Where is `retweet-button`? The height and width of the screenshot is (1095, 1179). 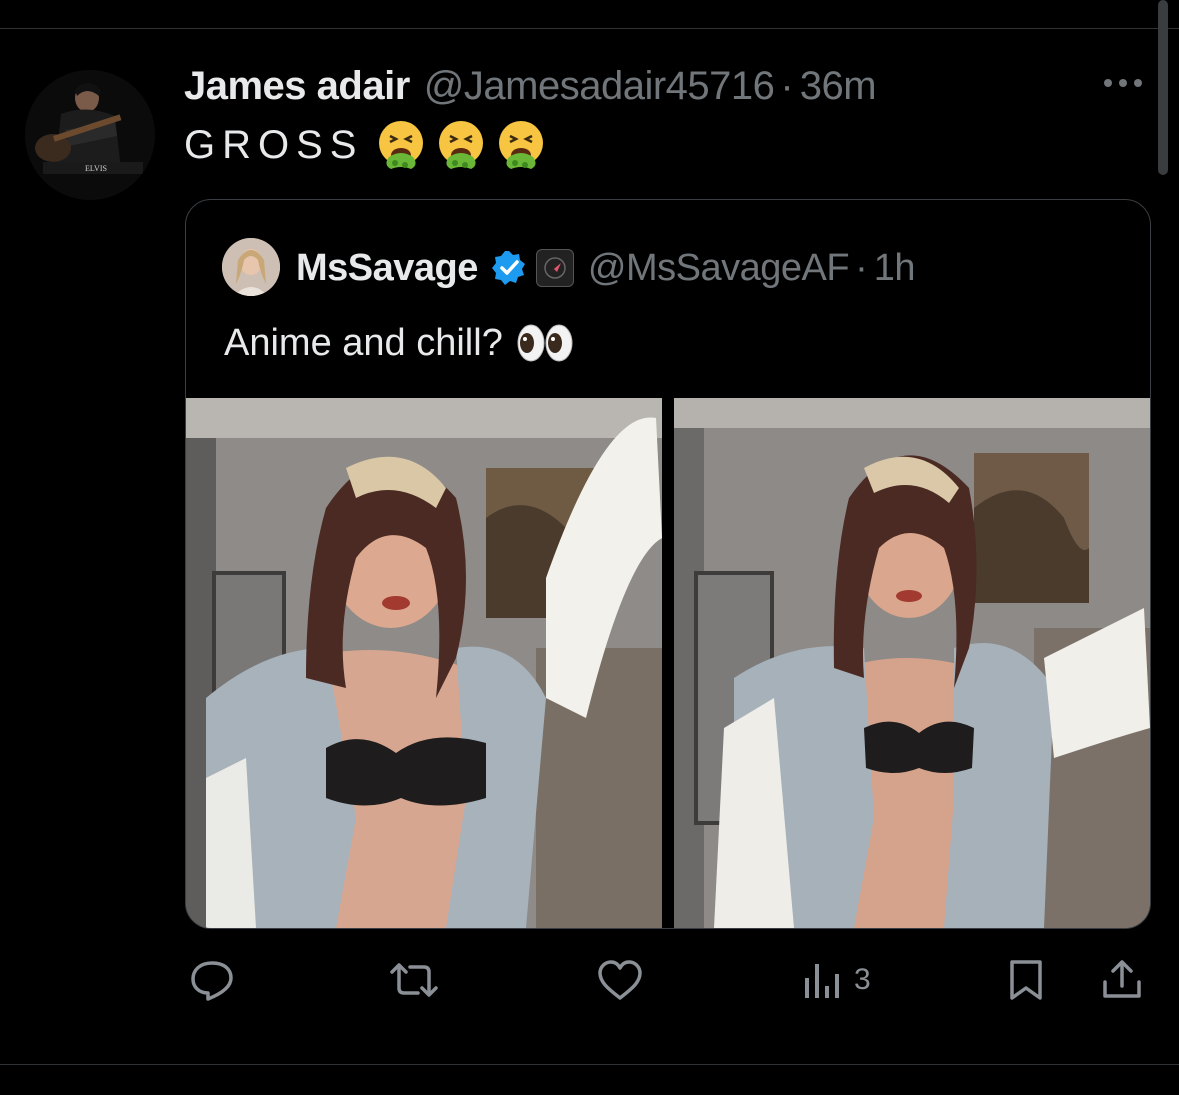
retweet-button is located at coordinates (414, 980).